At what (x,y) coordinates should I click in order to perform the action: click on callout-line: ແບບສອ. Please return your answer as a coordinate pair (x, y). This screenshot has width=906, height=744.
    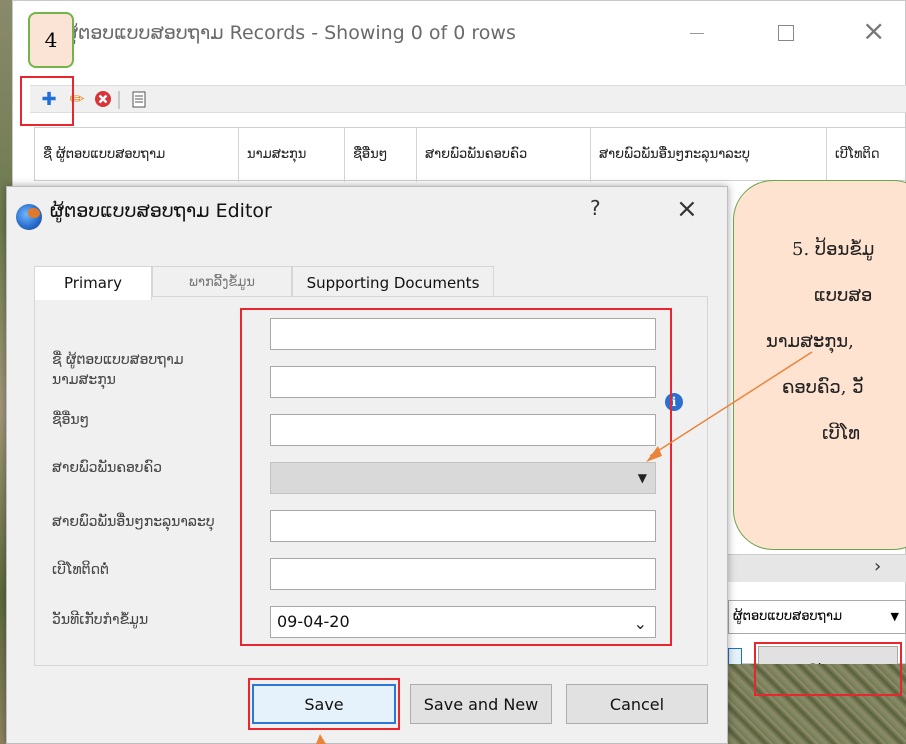
    Looking at the image, I should click on (843, 295).